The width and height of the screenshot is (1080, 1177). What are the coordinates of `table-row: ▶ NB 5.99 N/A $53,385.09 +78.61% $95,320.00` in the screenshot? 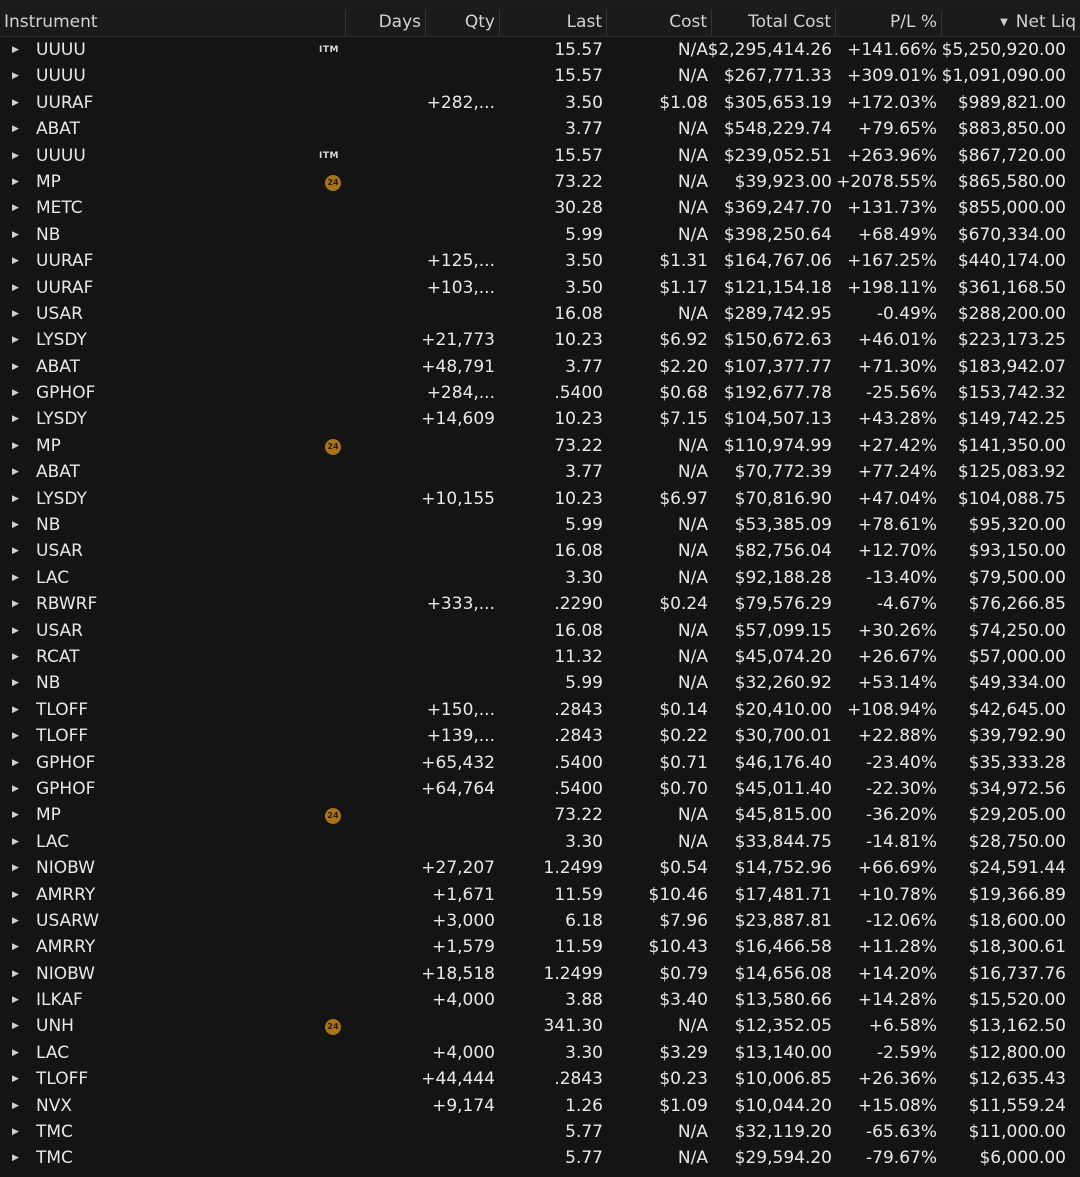 It's located at (540, 525).